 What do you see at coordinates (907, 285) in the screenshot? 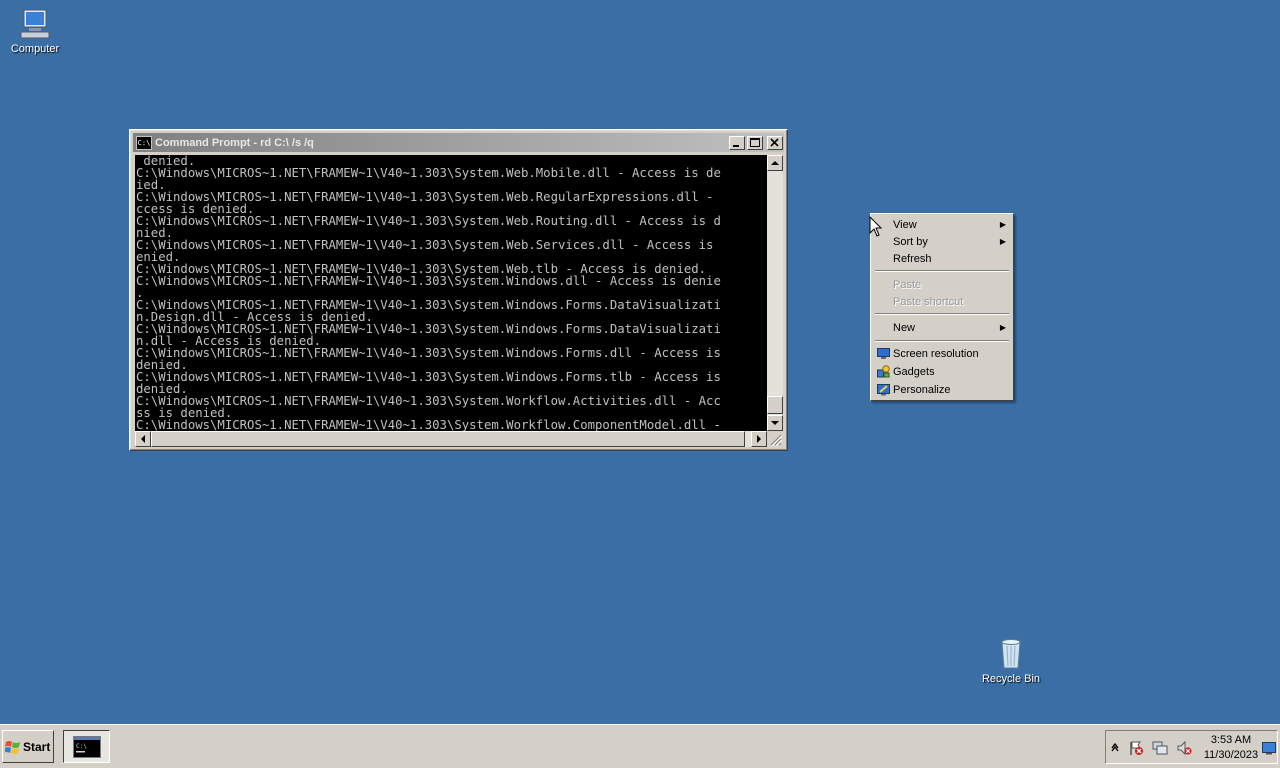
I see `menu-item-label: Paste` at bounding box center [907, 285].